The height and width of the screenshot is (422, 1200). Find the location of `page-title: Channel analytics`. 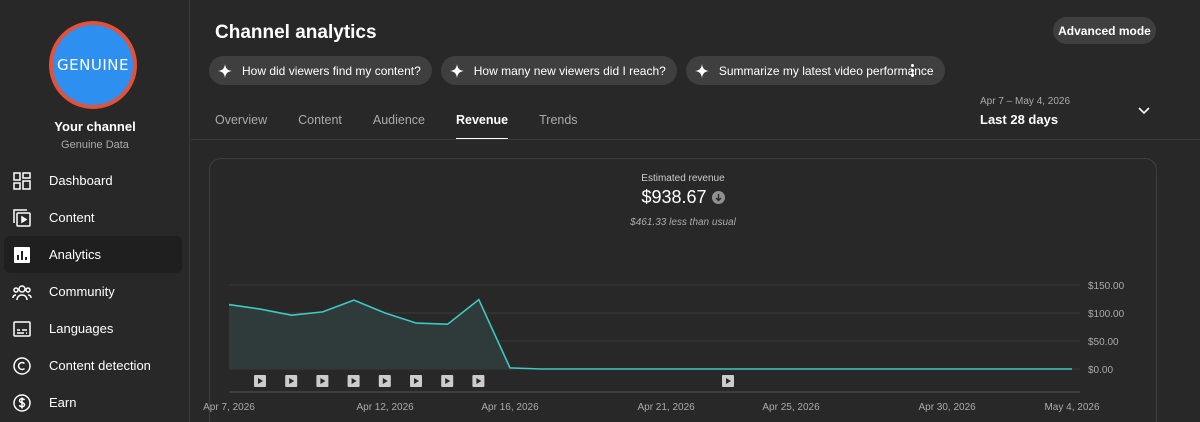

page-title: Channel analytics is located at coordinates (296, 32).